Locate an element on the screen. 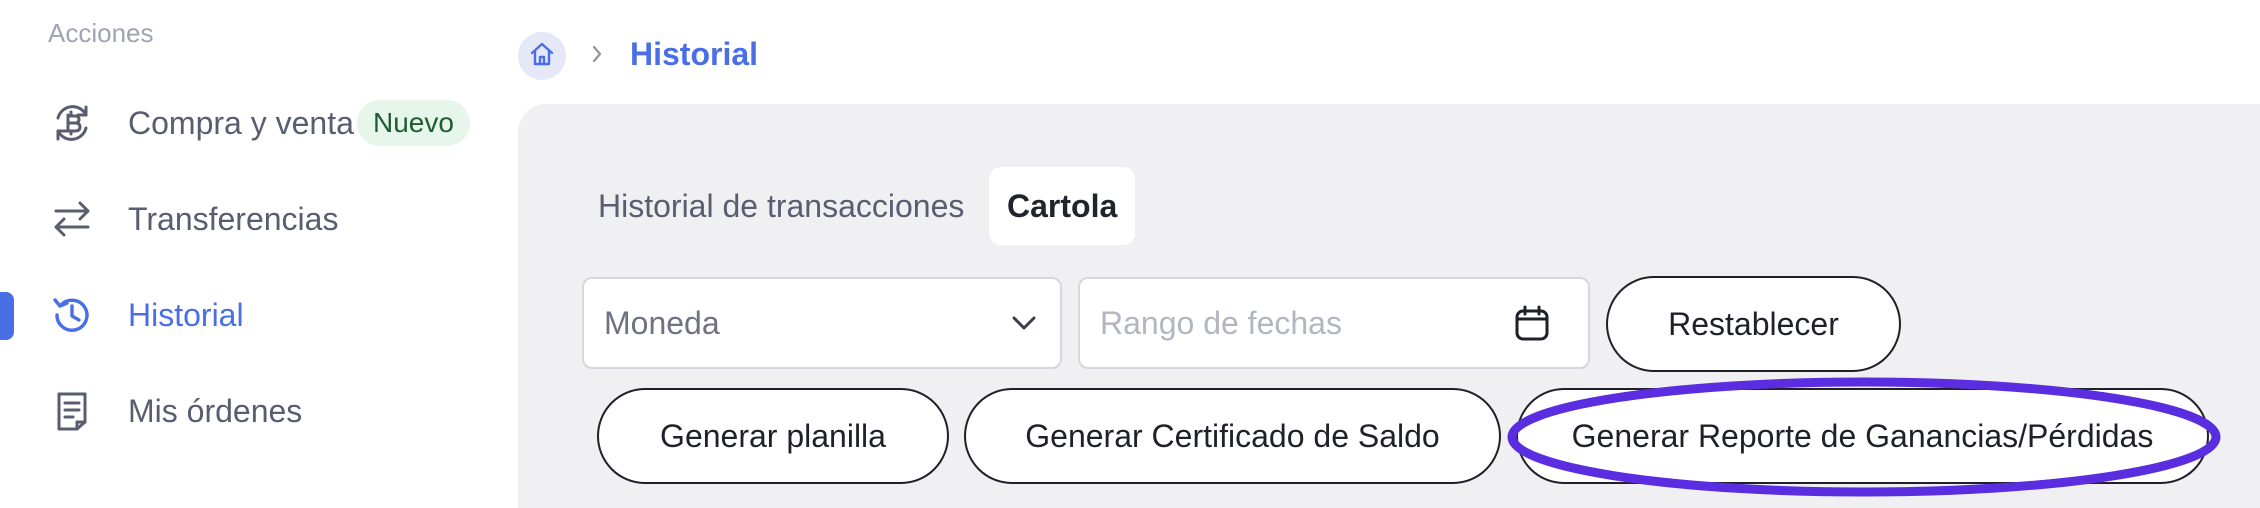 This screenshot has width=2260, height=508. date-range-input: Rango de fechas is located at coordinates (1334, 323).